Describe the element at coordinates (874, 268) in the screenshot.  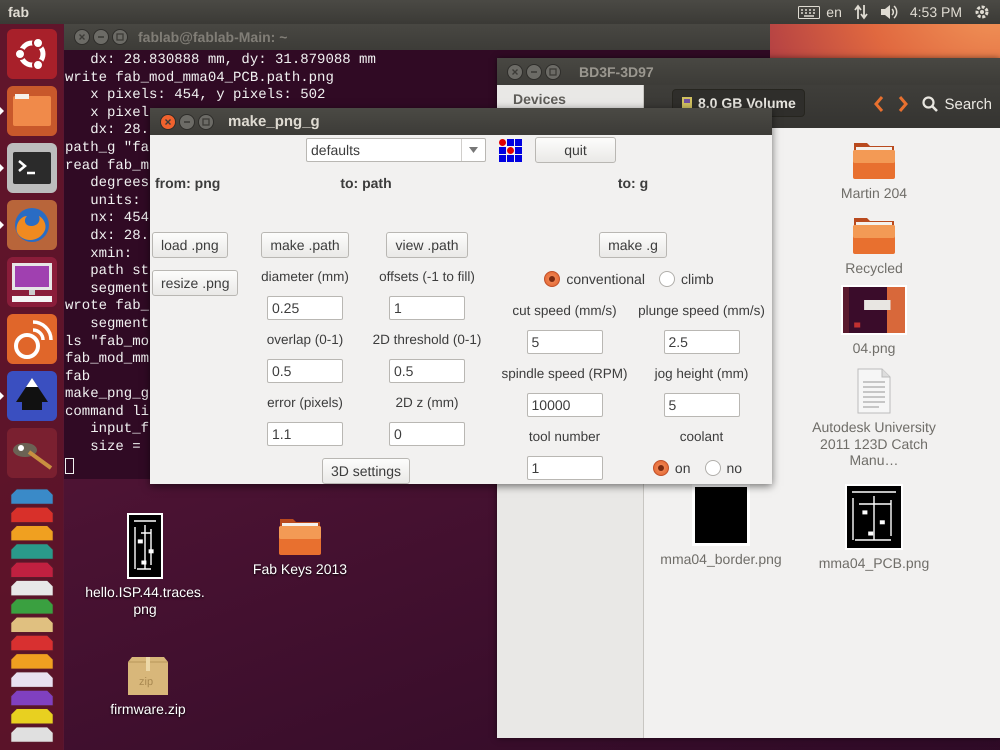
I see `file-name: Recycled` at that location.